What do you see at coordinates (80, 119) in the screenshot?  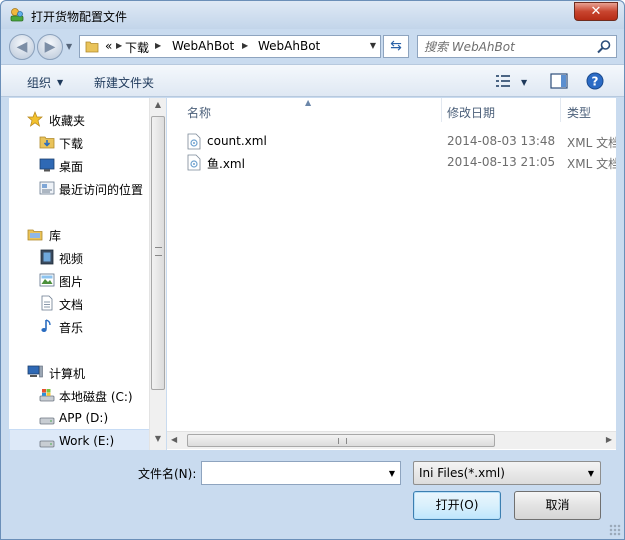 I see `nav-favorites: 收藏夹` at bounding box center [80, 119].